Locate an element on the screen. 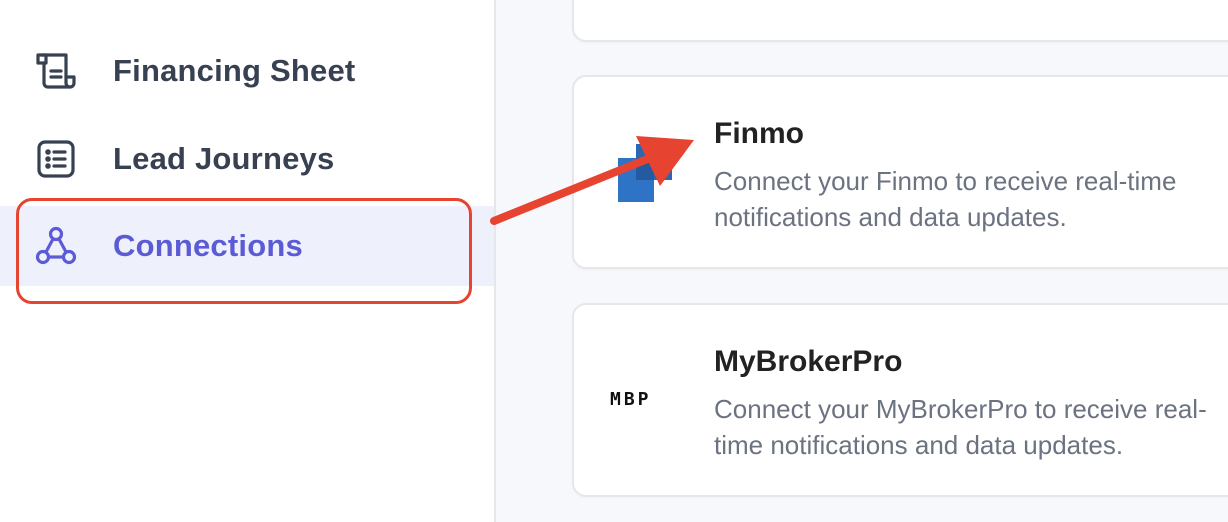 The height and width of the screenshot is (522, 1228). sidebar-item-label: Financing Sheet is located at coordinates (234, 70).